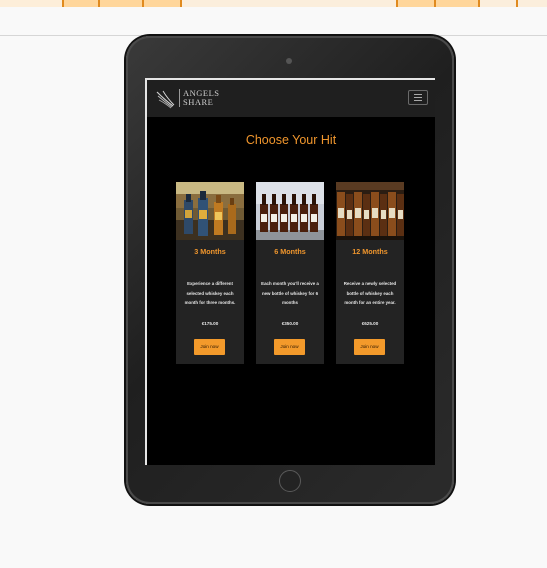 This screenshot has width=547, height=568. What do you see at coordinates (289, 61) in the screenshot?
I see `tablet-camera` at bounding box center [289, 61].